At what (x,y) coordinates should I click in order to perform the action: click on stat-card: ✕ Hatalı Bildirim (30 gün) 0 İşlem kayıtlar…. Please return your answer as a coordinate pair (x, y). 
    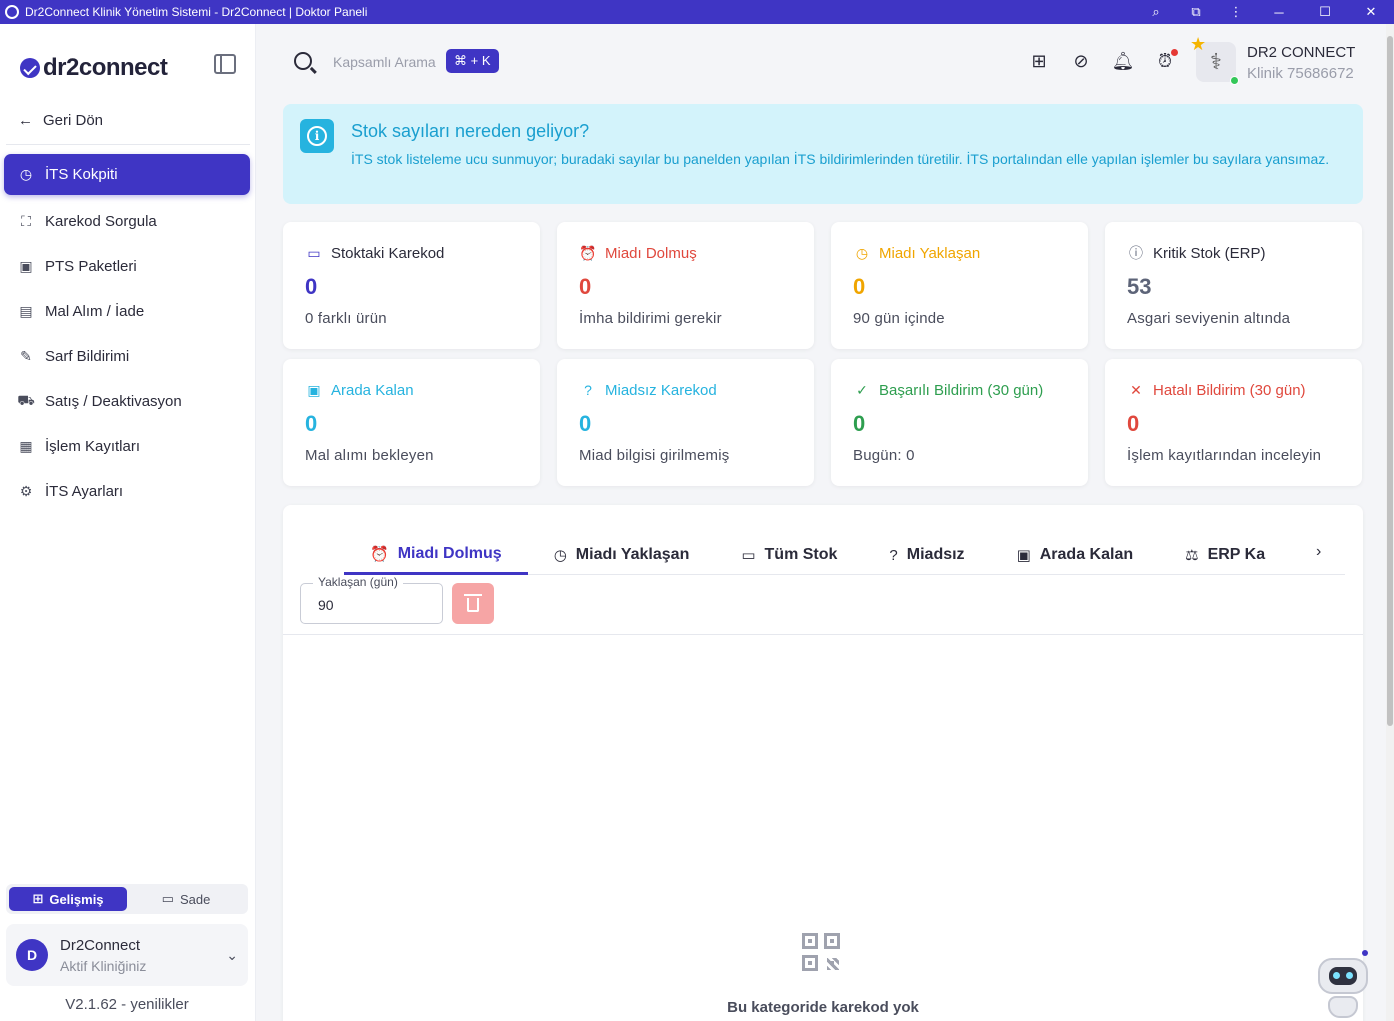
    Looking at the image, I should click on (1233, 422).